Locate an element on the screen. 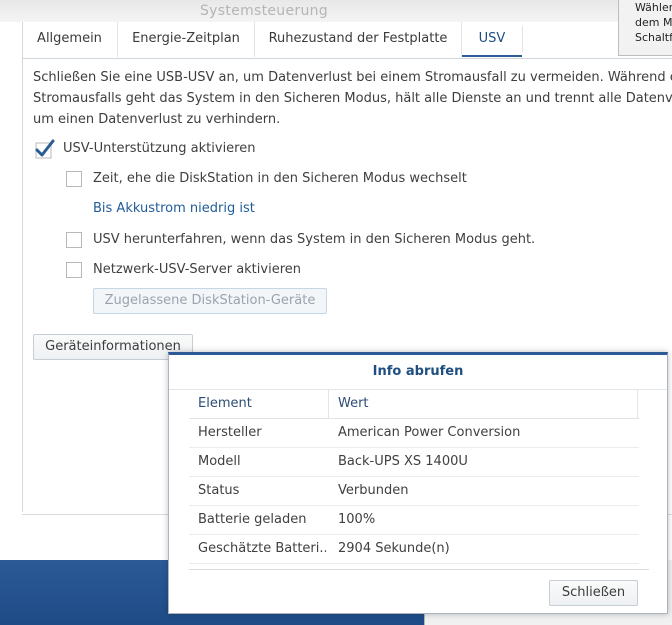  row-value: 2904 Sekunde(n) is located at coordinates (394, 548).